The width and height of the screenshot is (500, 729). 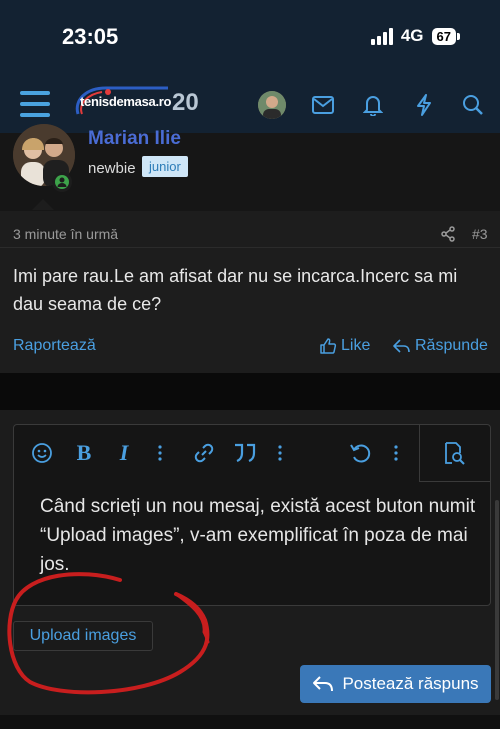 What do you see at coordinates (84, 453) in the screenshot?
I see `bold-icon: B` at bounding box center [84, 453].